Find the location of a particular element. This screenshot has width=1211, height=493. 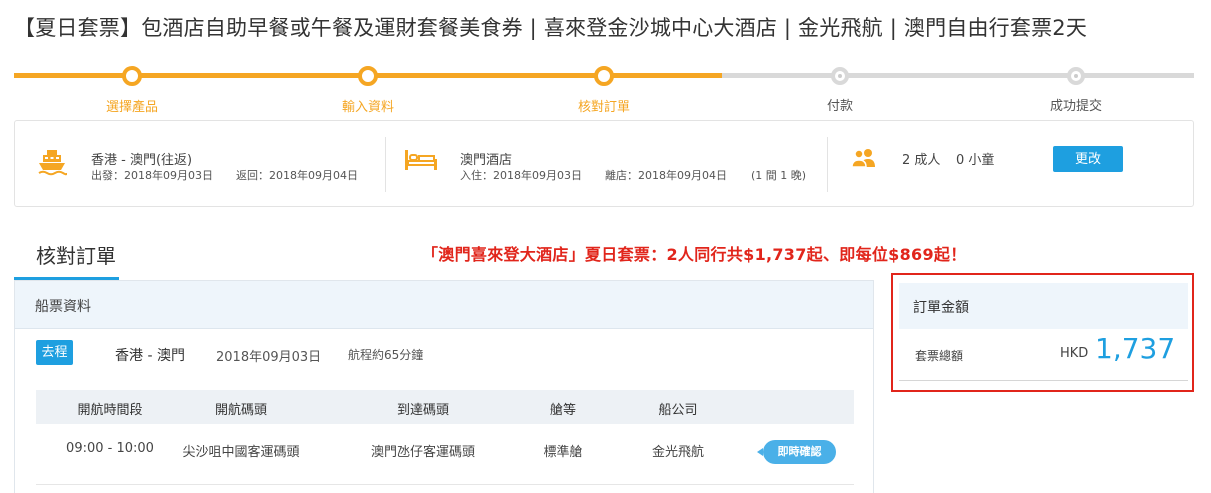

instant-confirm-tag: 即時確認 is located at coordinates (796, 452).